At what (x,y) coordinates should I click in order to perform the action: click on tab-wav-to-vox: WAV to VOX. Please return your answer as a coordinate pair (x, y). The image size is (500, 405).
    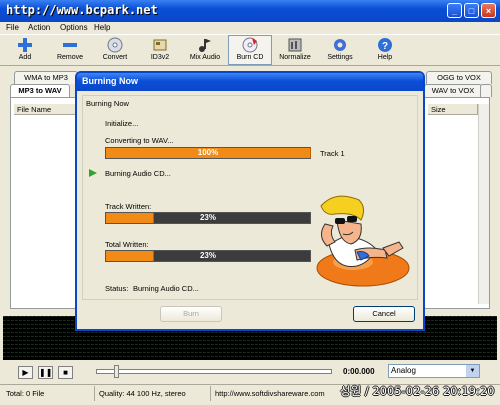
    Looking at the image, I should click on (453, 90).